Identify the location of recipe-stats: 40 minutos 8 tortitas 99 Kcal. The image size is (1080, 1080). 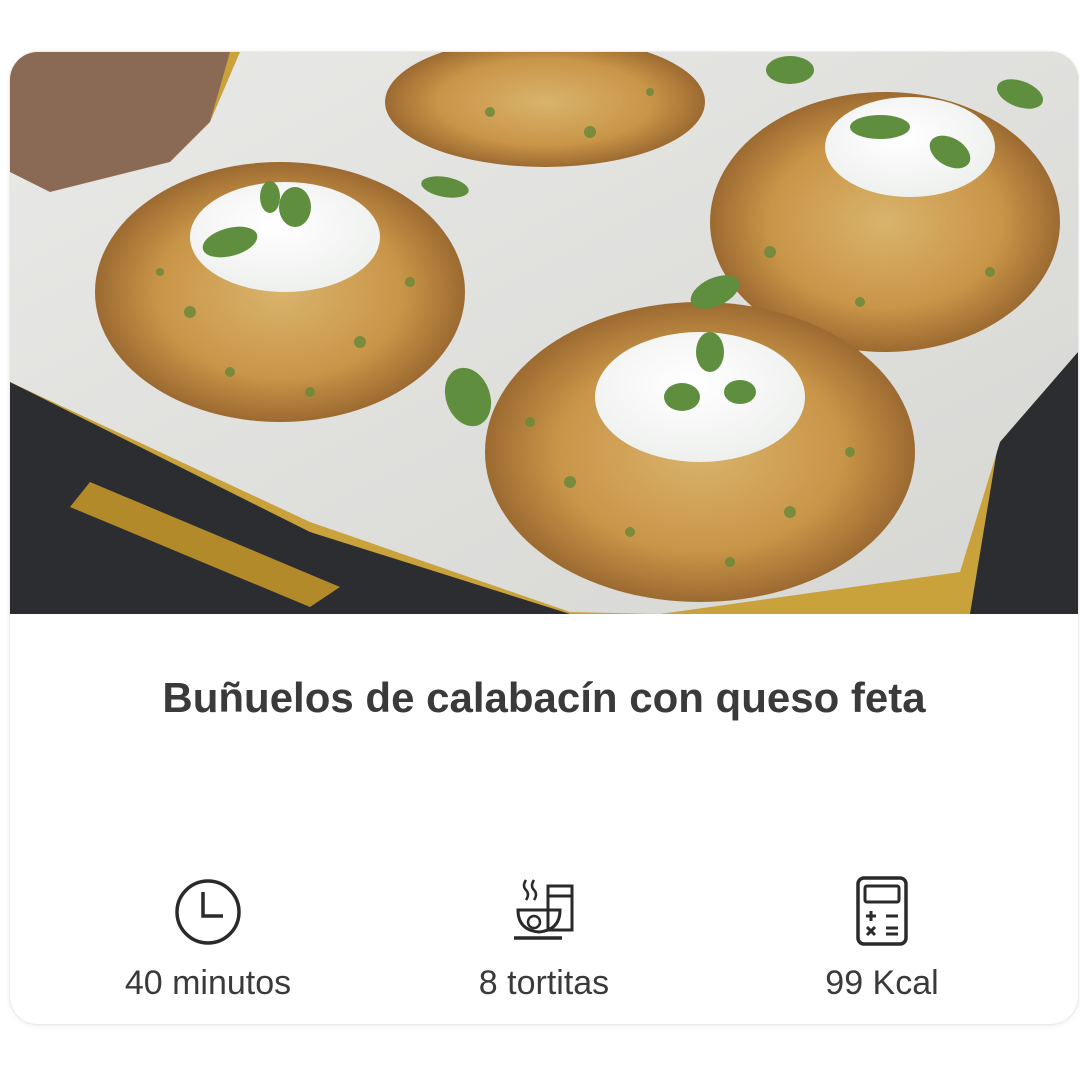
(544, 942).